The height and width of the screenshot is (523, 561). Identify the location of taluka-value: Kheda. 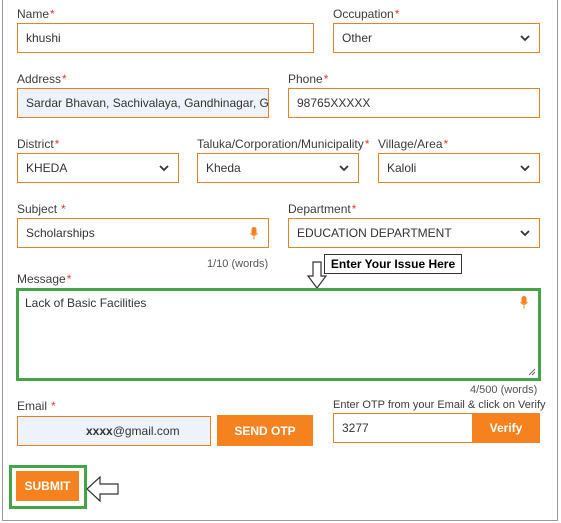
(223, 168).